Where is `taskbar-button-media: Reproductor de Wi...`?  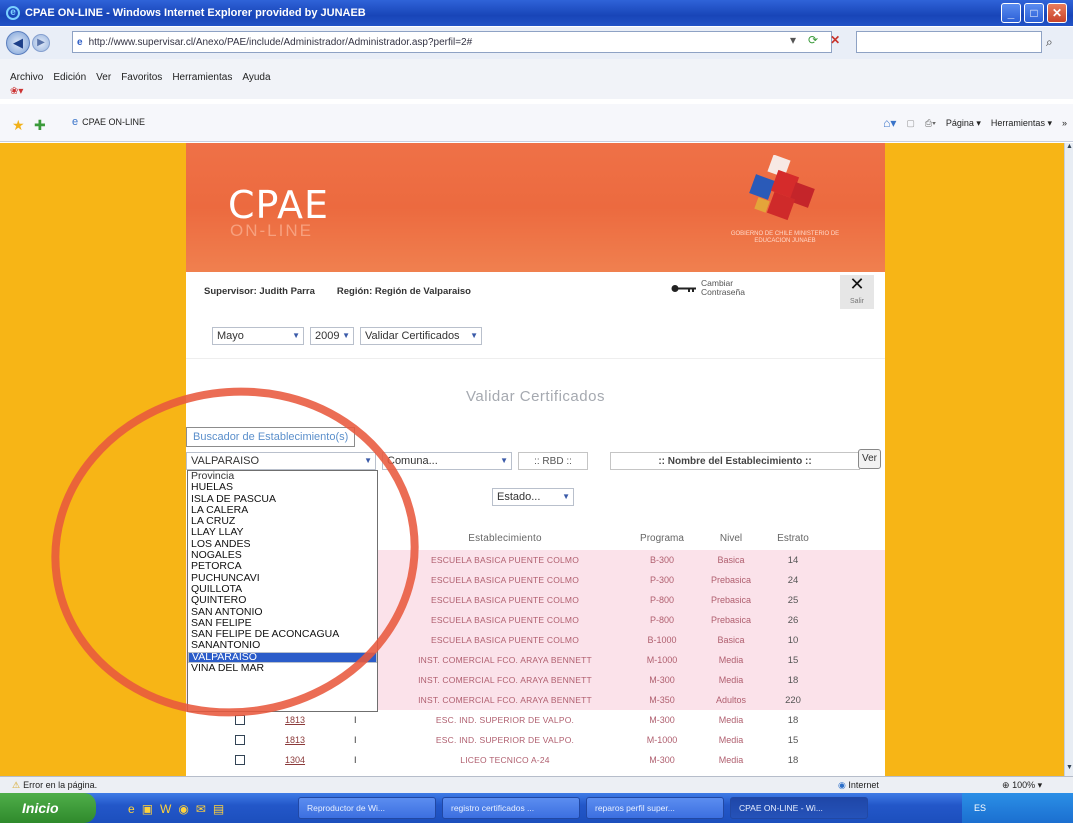 taskbar-button-media: Reproductor de Wi... is located at coordinates (367, 808).